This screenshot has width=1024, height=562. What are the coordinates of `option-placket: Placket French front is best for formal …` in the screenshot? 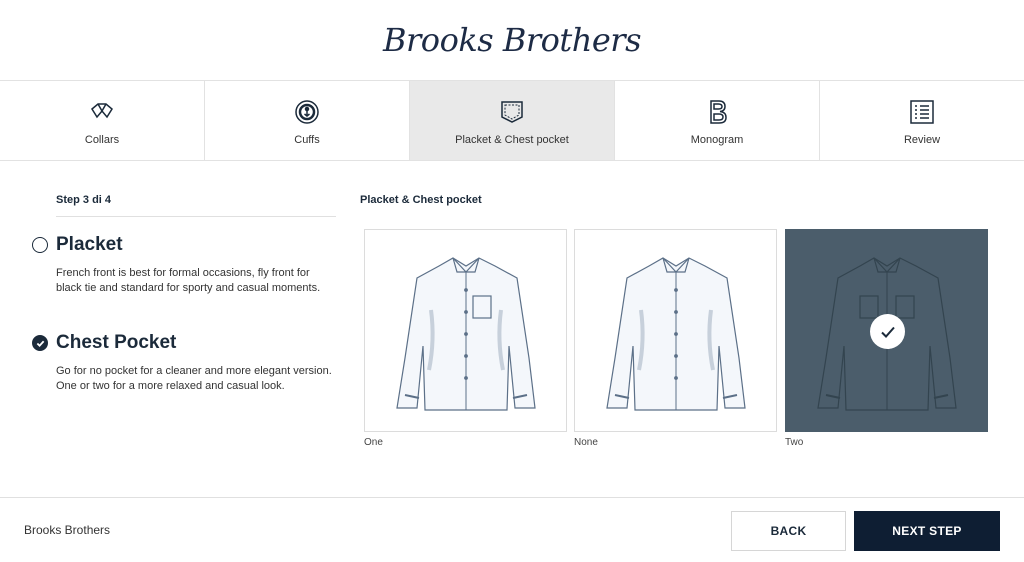 It's located at (182, 265).